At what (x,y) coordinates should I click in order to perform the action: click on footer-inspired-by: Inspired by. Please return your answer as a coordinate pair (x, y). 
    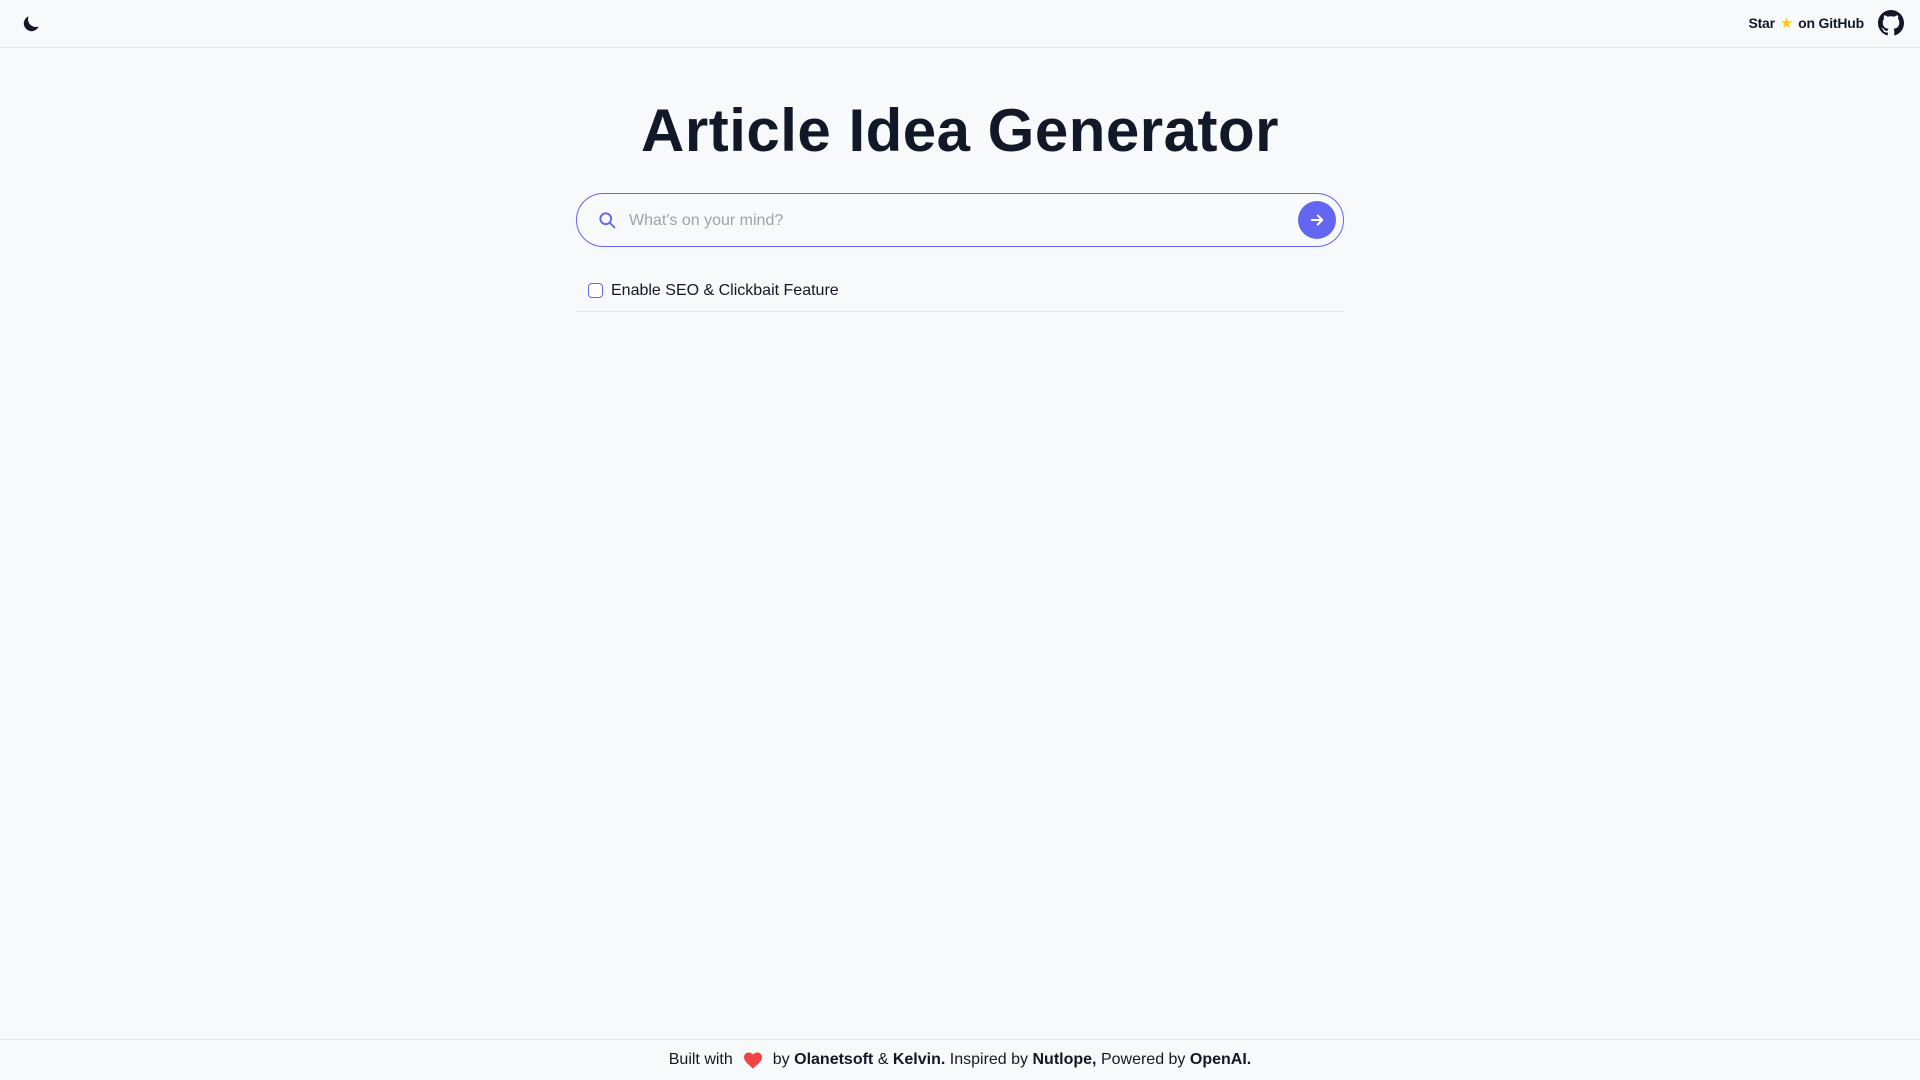
    Looking at the image, I should click on (989, 1059).